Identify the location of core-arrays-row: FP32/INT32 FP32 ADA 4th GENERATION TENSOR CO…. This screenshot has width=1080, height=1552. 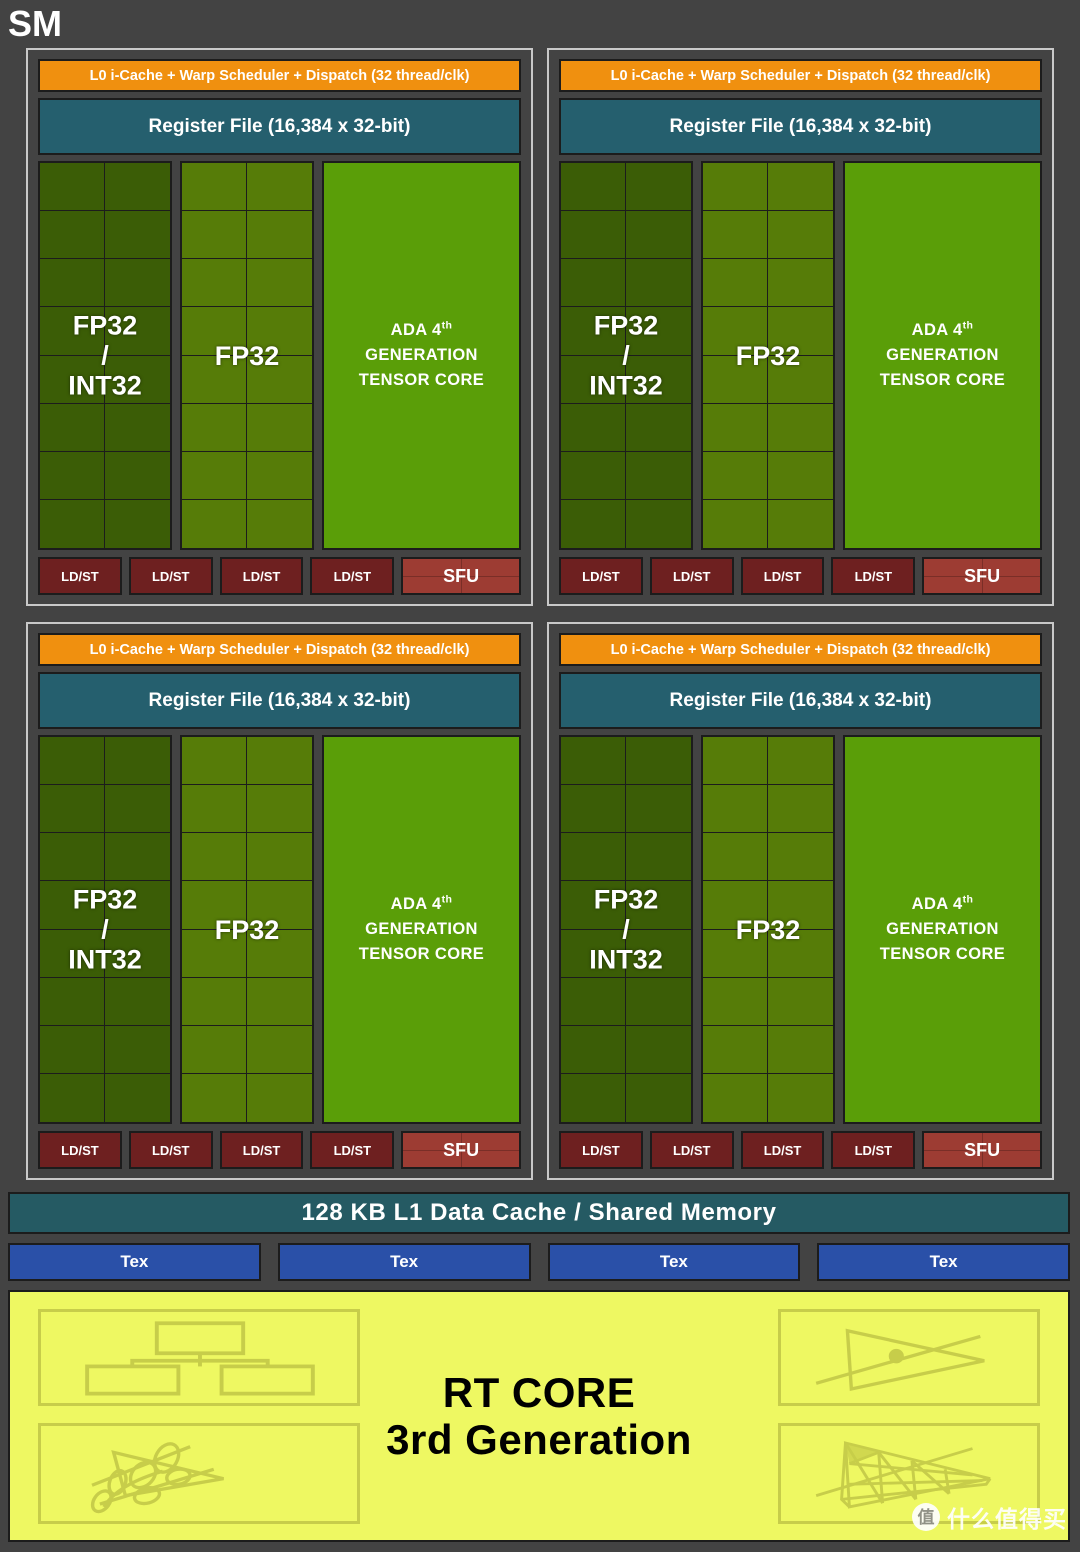
(800, 929).